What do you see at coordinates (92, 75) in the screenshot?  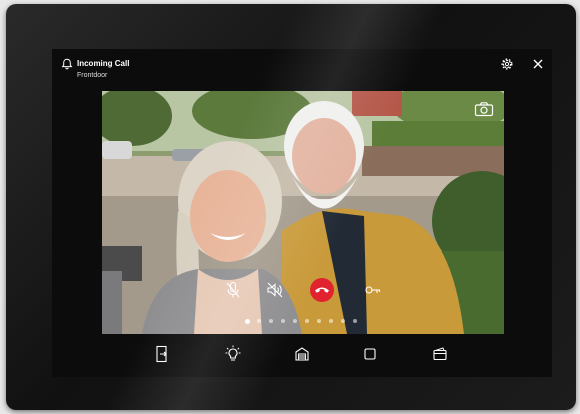 I see `call-source: Frontdoor` at bounding box center [92, 75].